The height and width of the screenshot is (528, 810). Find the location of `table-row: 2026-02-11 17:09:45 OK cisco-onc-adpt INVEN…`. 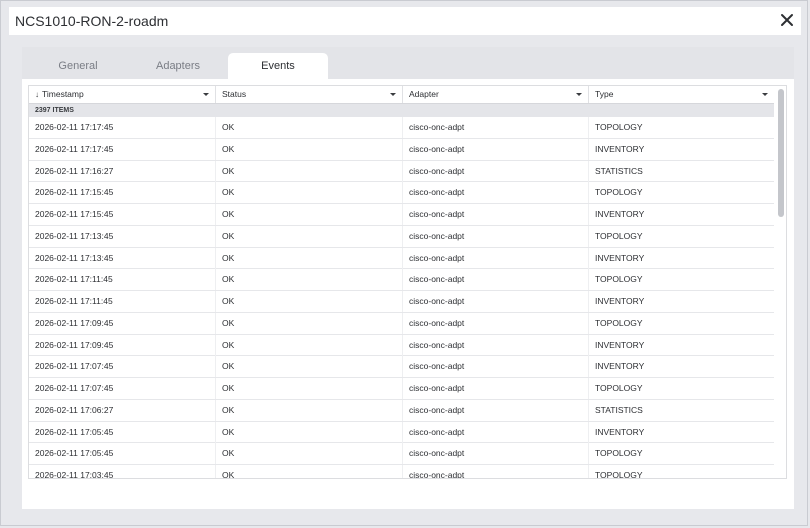

table-row: 2026-02-11 17:09:45 OK cisco-onc-adpt INVEN… is located at coordinates (401, 345).